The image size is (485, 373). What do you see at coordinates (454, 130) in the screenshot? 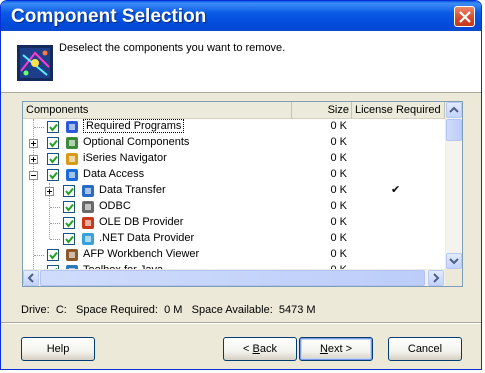
I see `vertical-scroll-thumb` at bounding box center [454, 130].